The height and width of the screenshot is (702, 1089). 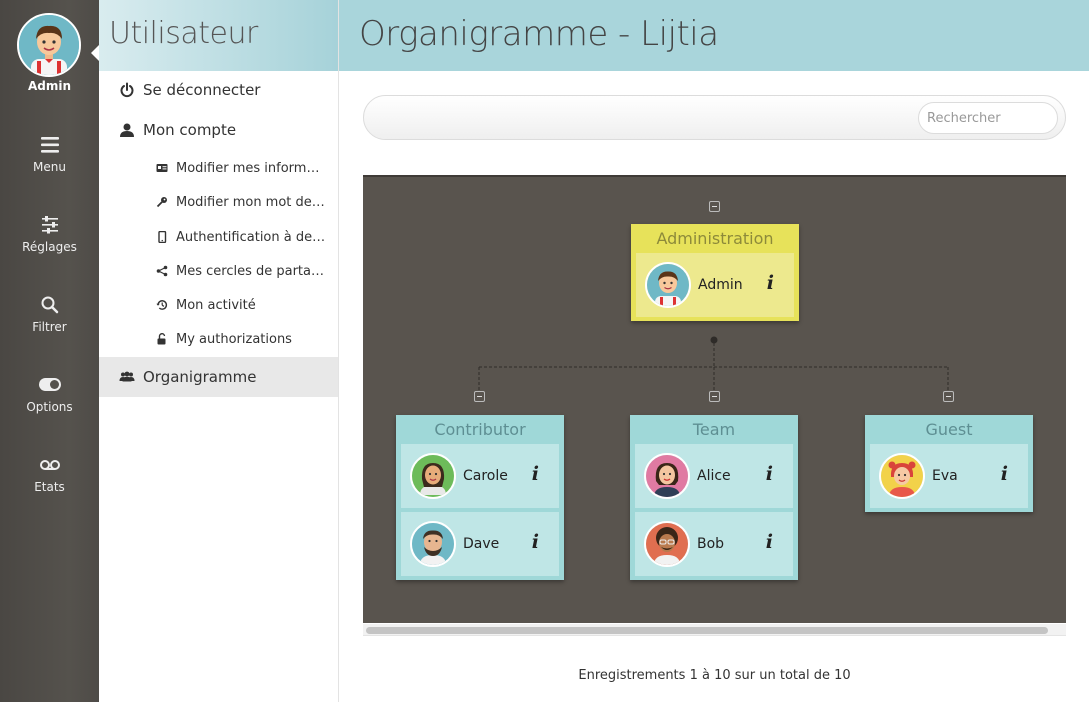 I want to click on users-icon, so click(x=127, y=376).